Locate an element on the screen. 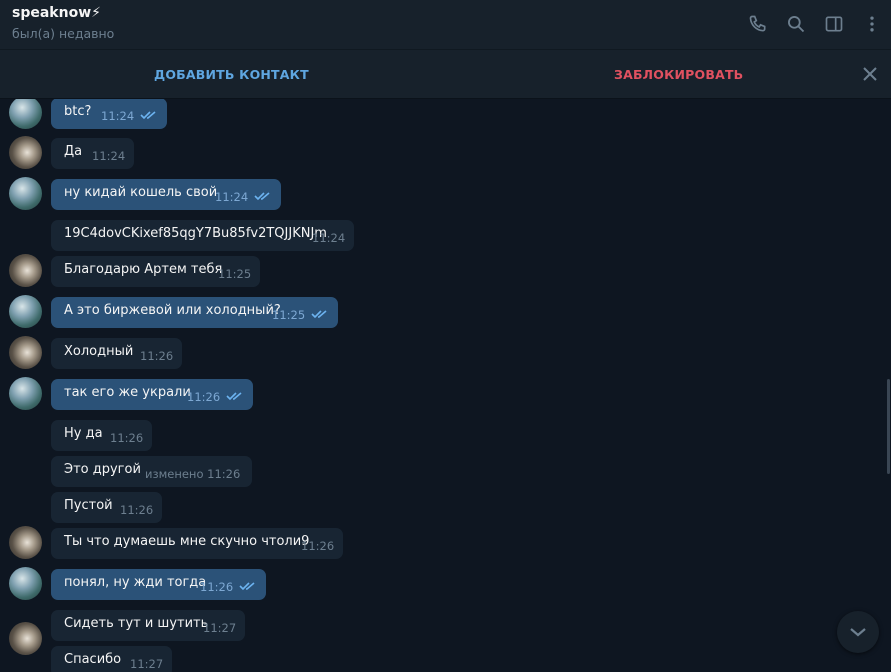 The height and width of the screenshot is (672, 891). scrollbar is located at coordinates (888, 385).